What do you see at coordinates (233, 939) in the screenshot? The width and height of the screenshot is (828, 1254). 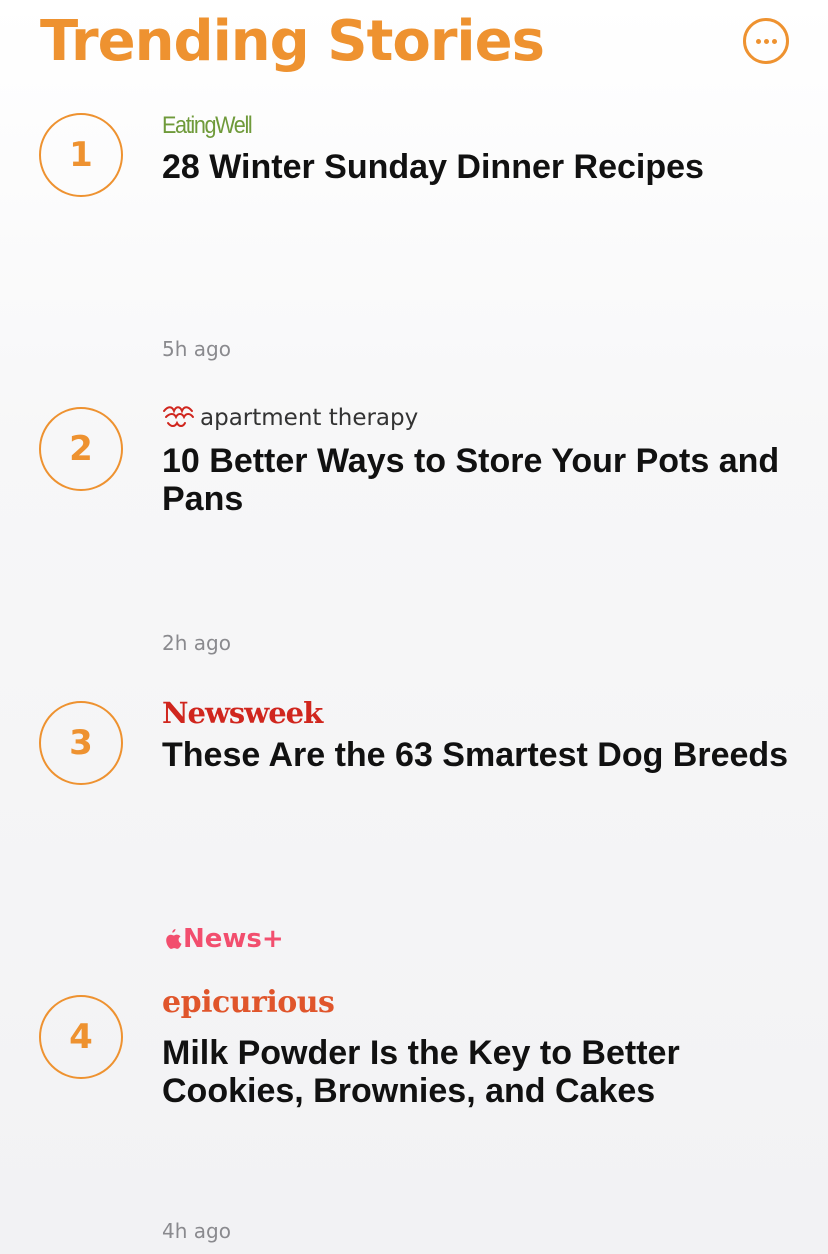 I see `news-plus-label: News+` at bounding box center [233, 939].